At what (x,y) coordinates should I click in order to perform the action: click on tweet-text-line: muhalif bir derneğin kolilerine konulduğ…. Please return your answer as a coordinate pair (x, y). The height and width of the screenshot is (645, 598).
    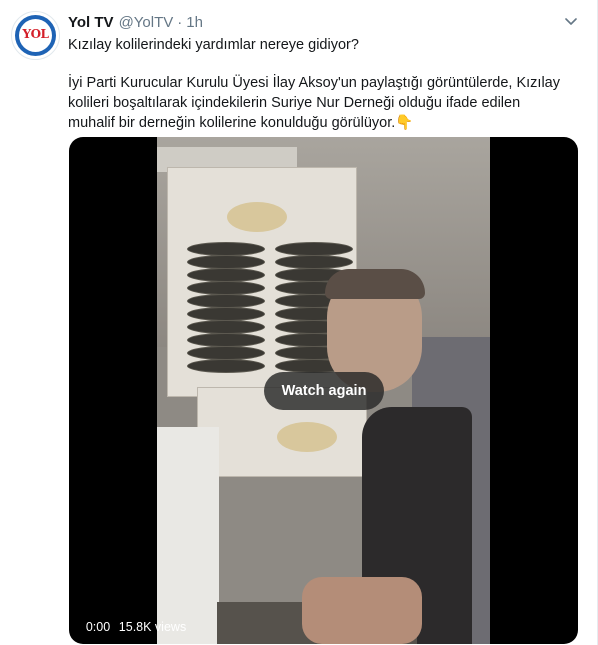
    Looking at the image, I should click on (241, 123).